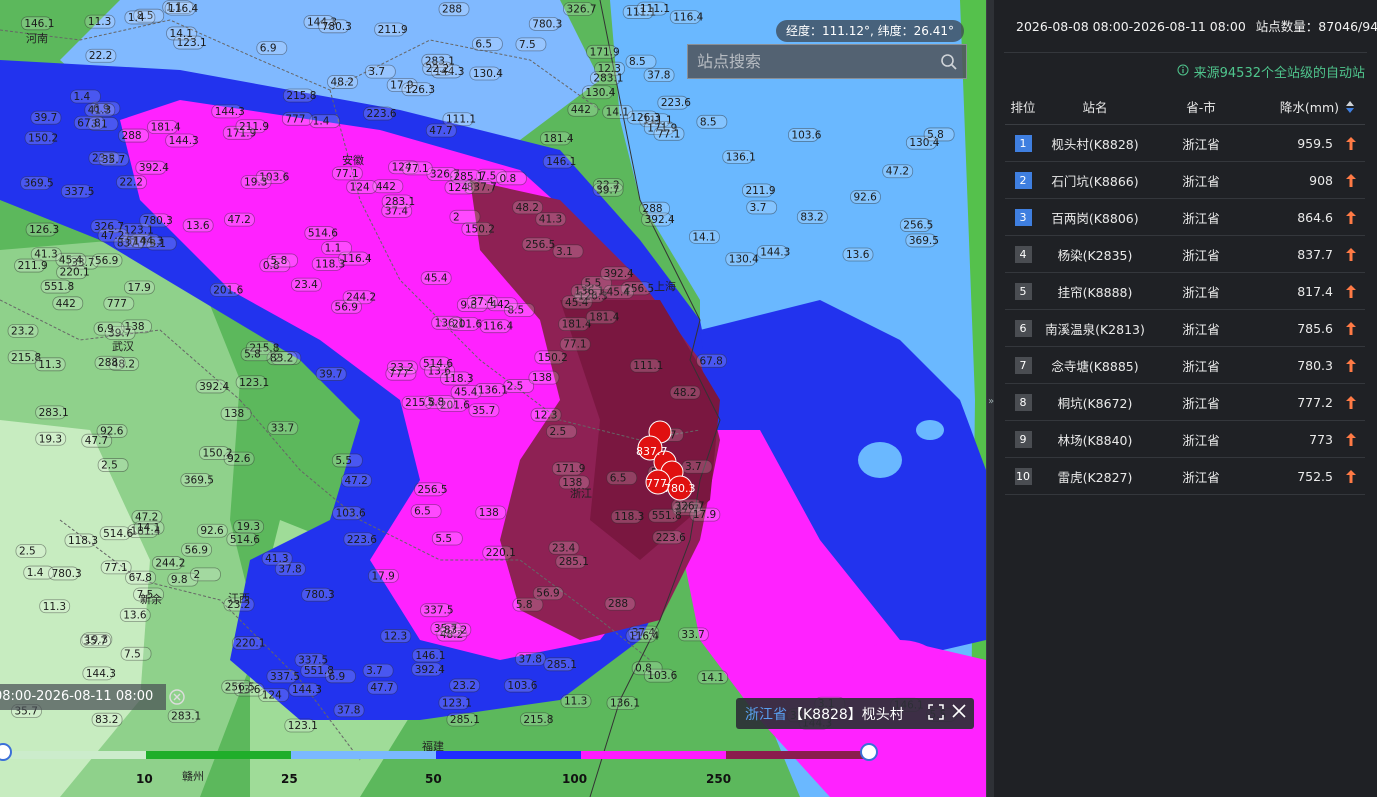  Describe the element at coordinates (1185, 143) in the screenshot. I see `table-row: 1 枧头村(K8828) 浙江省 959.5` at that location.